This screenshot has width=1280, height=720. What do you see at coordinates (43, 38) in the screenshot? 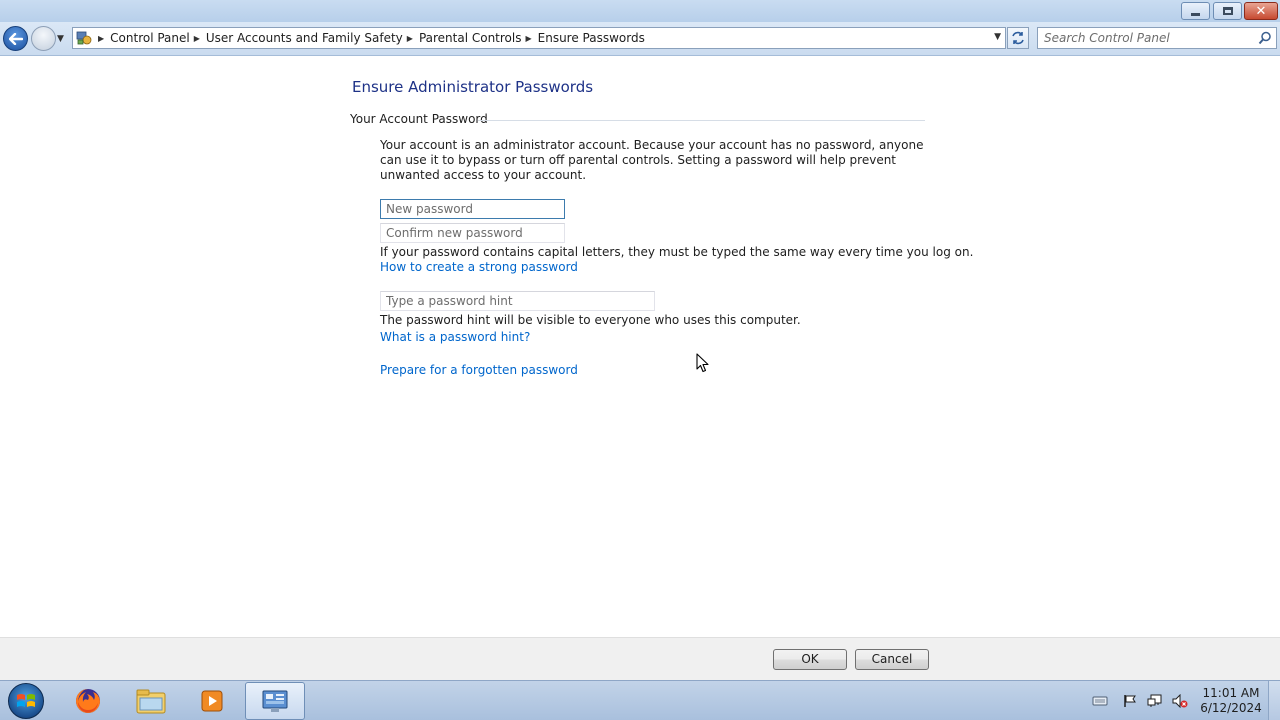
I see `forward-button` at bounding box center [43, 38].